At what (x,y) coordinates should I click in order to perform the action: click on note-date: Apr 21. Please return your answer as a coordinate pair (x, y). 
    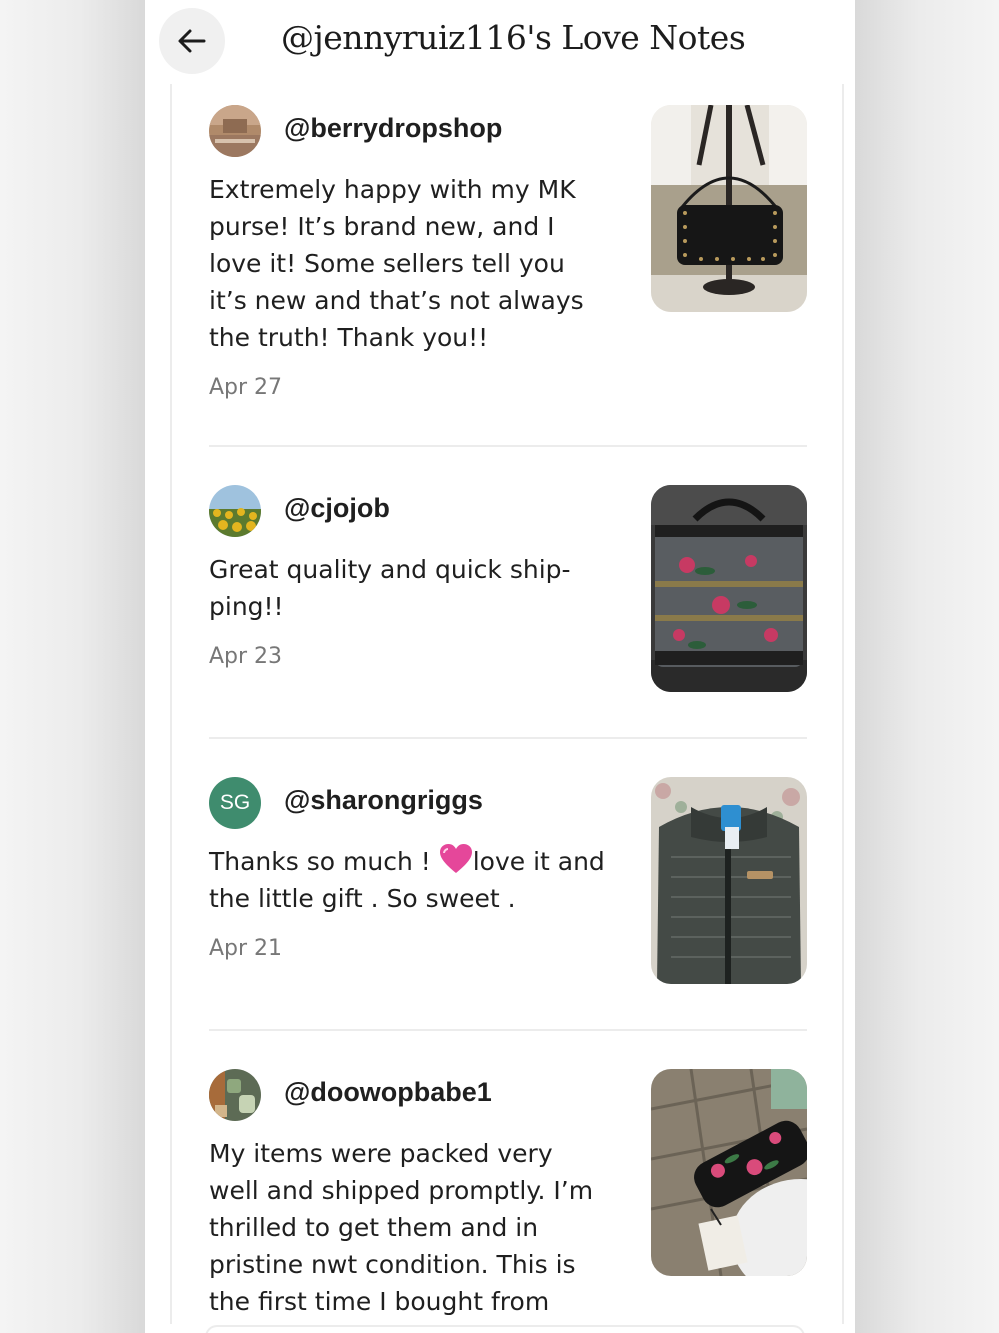
    Looking at the image, I should click on (246, 948).